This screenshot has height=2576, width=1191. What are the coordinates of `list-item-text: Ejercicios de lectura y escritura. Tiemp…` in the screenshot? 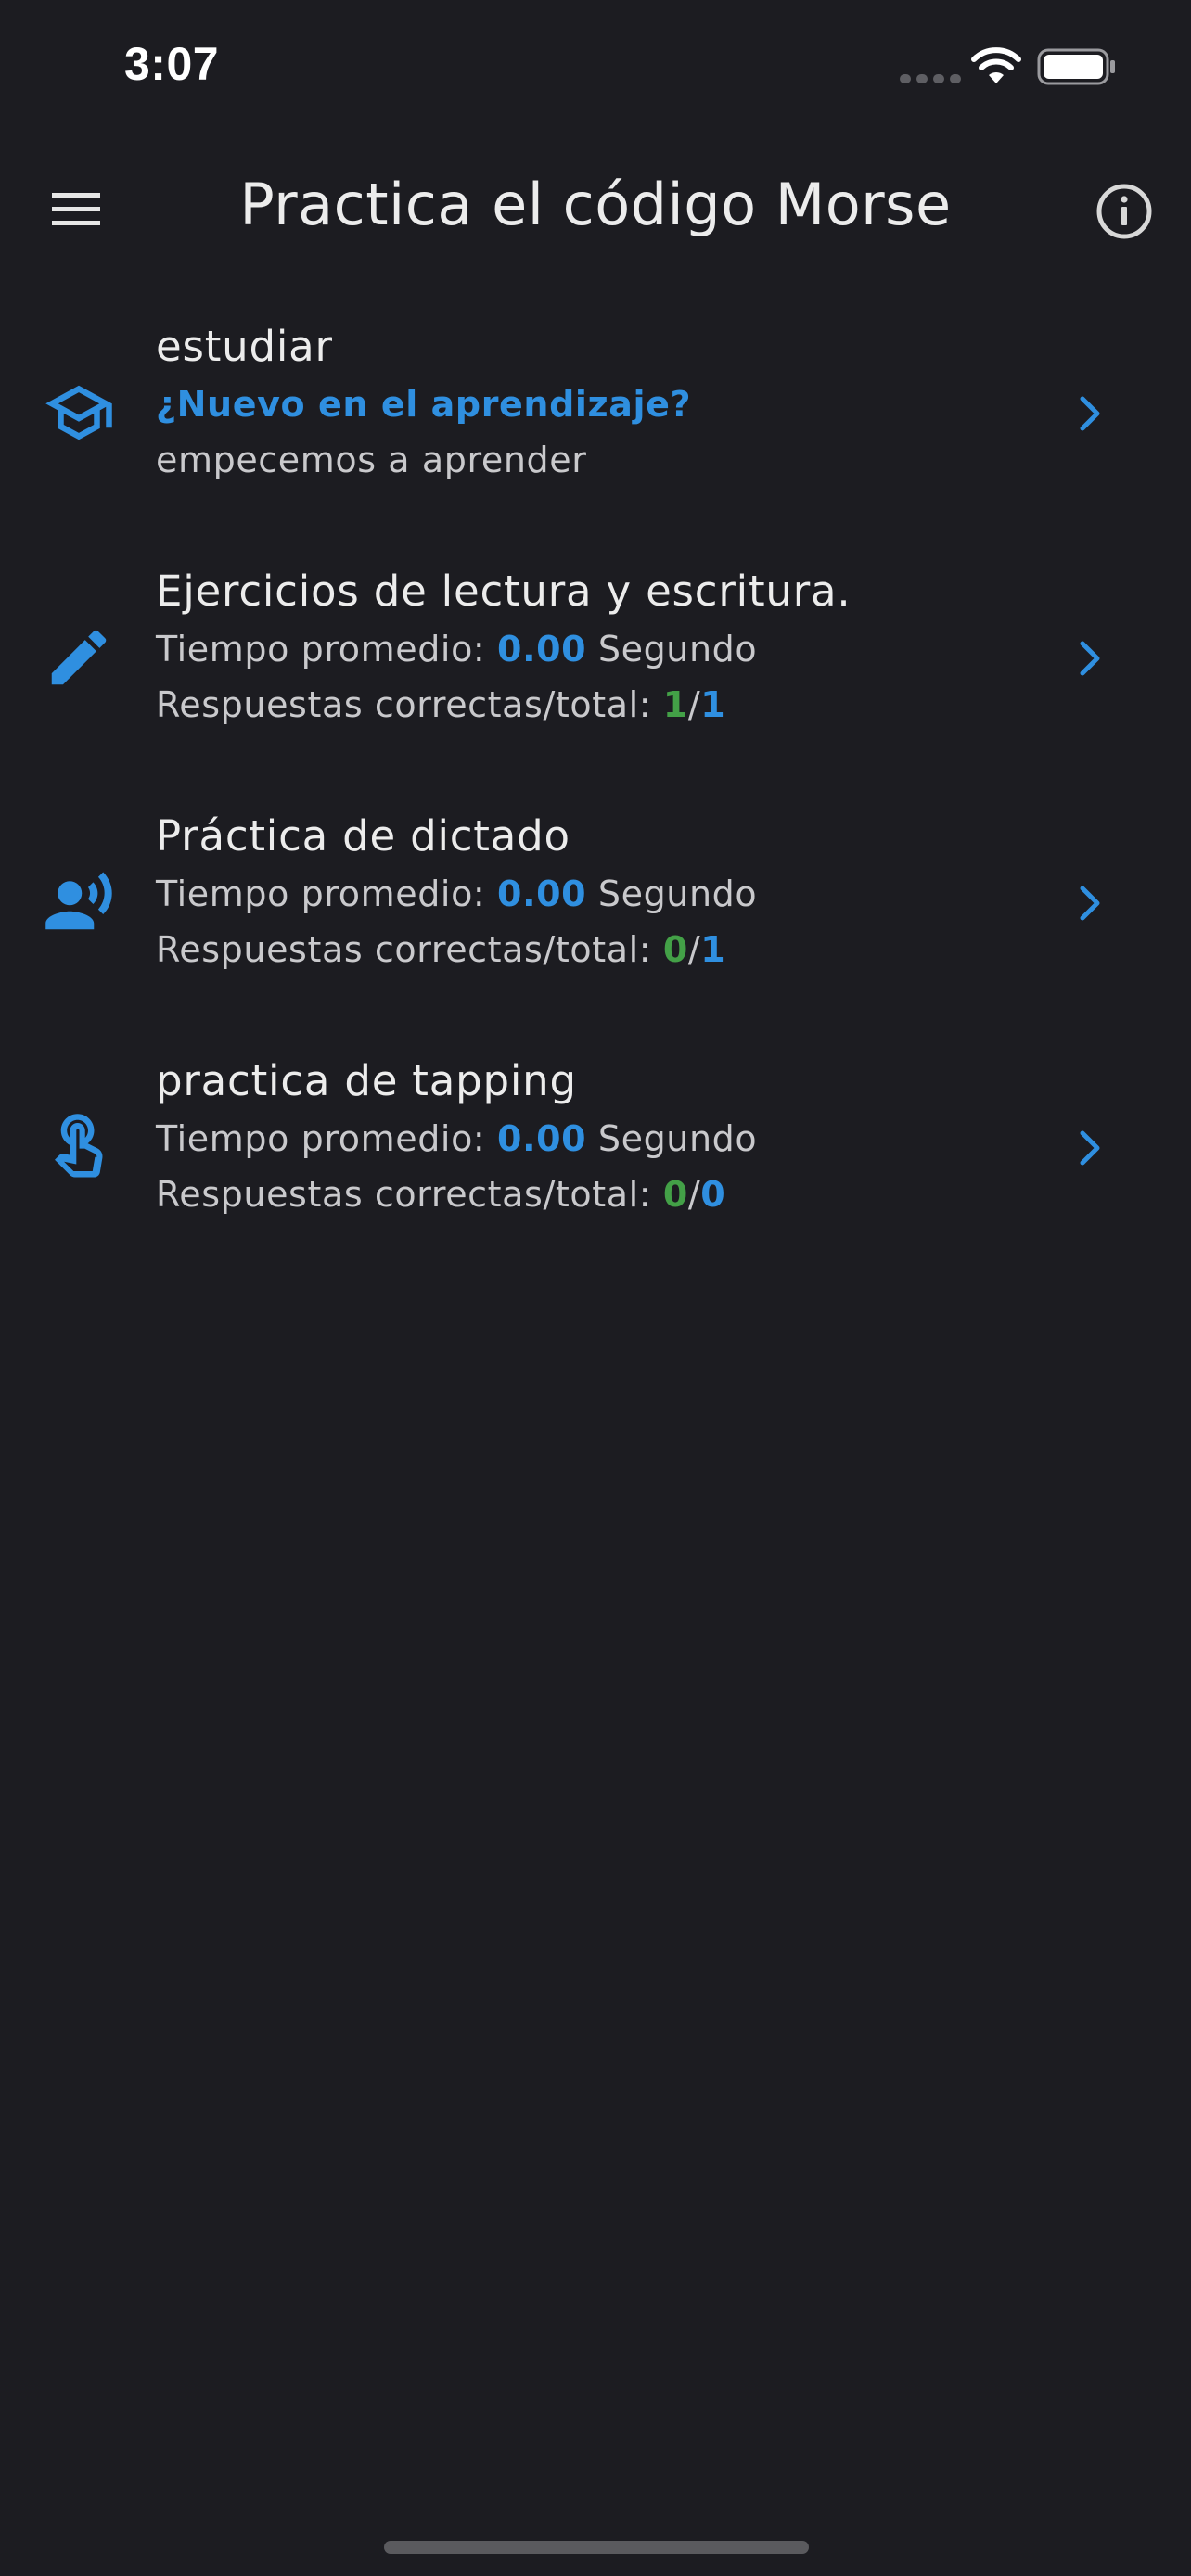 It's located at (608, 647).